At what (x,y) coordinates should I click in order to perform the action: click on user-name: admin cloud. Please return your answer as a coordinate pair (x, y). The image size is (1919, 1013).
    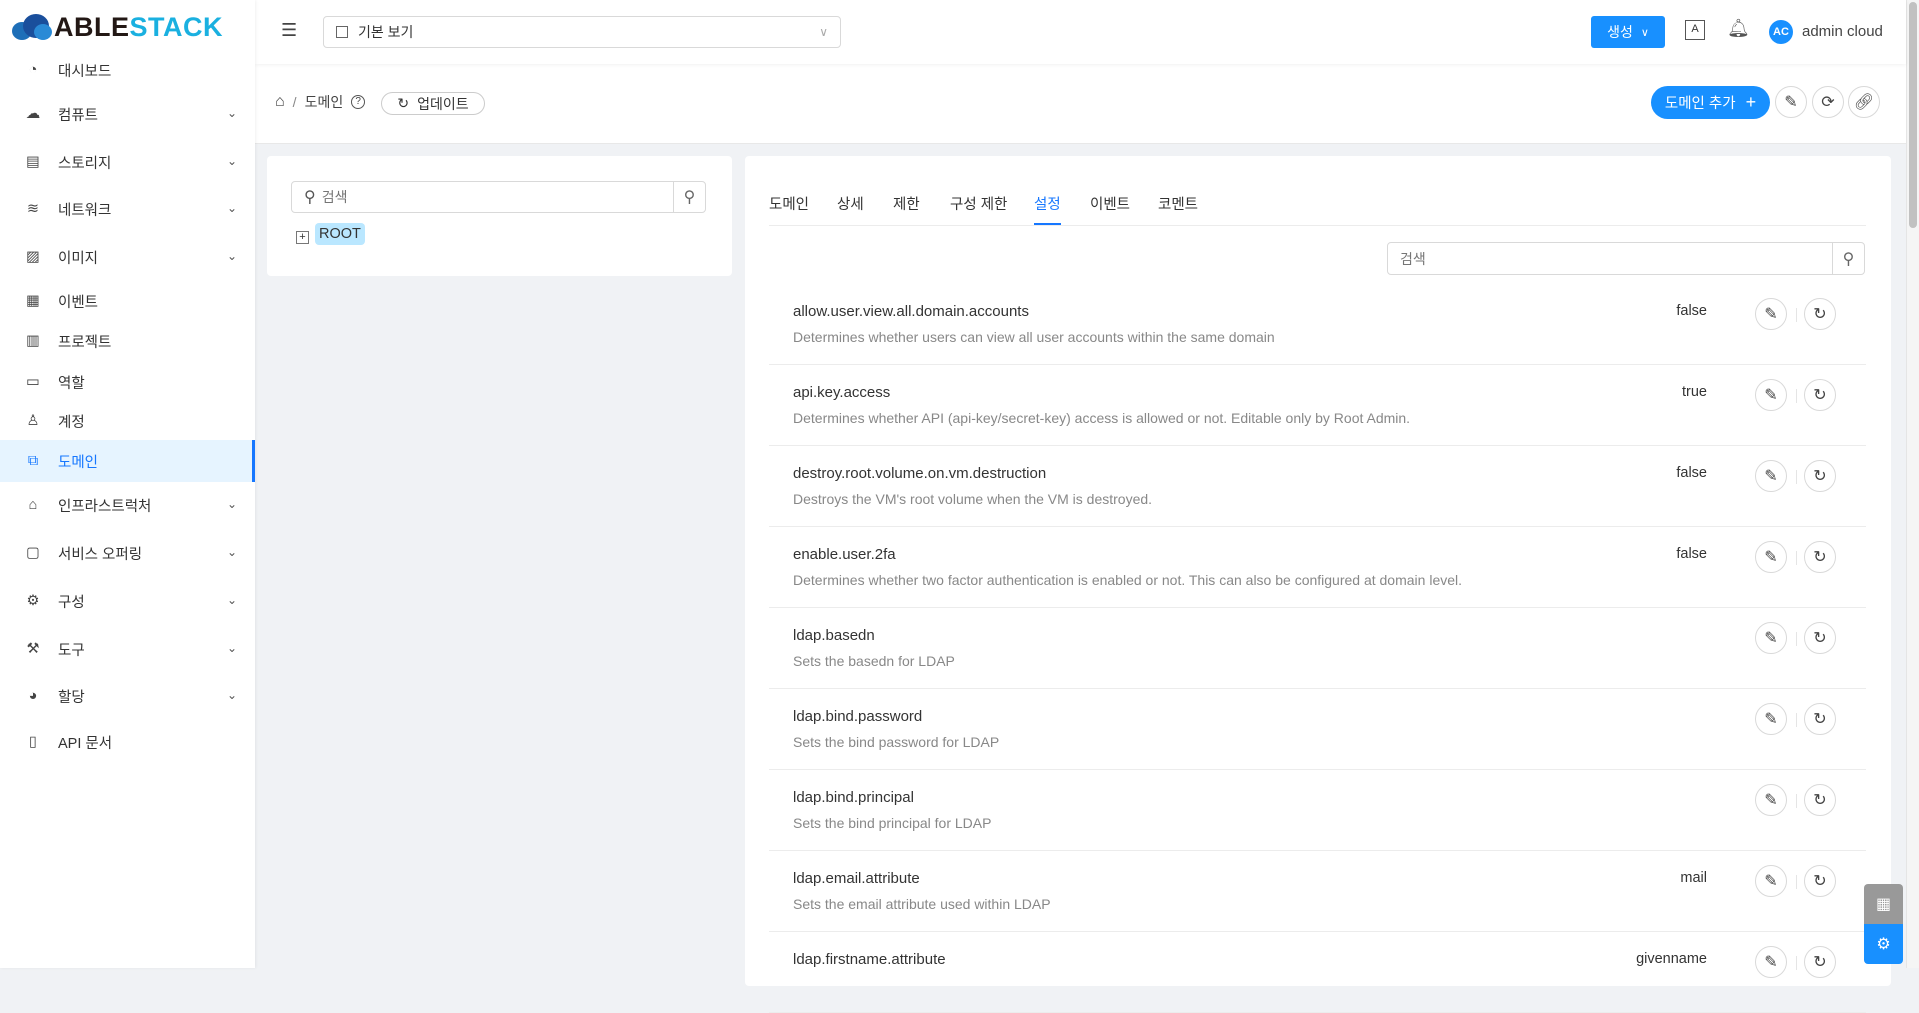
    Looking at the image, I should click on (1842, 31).